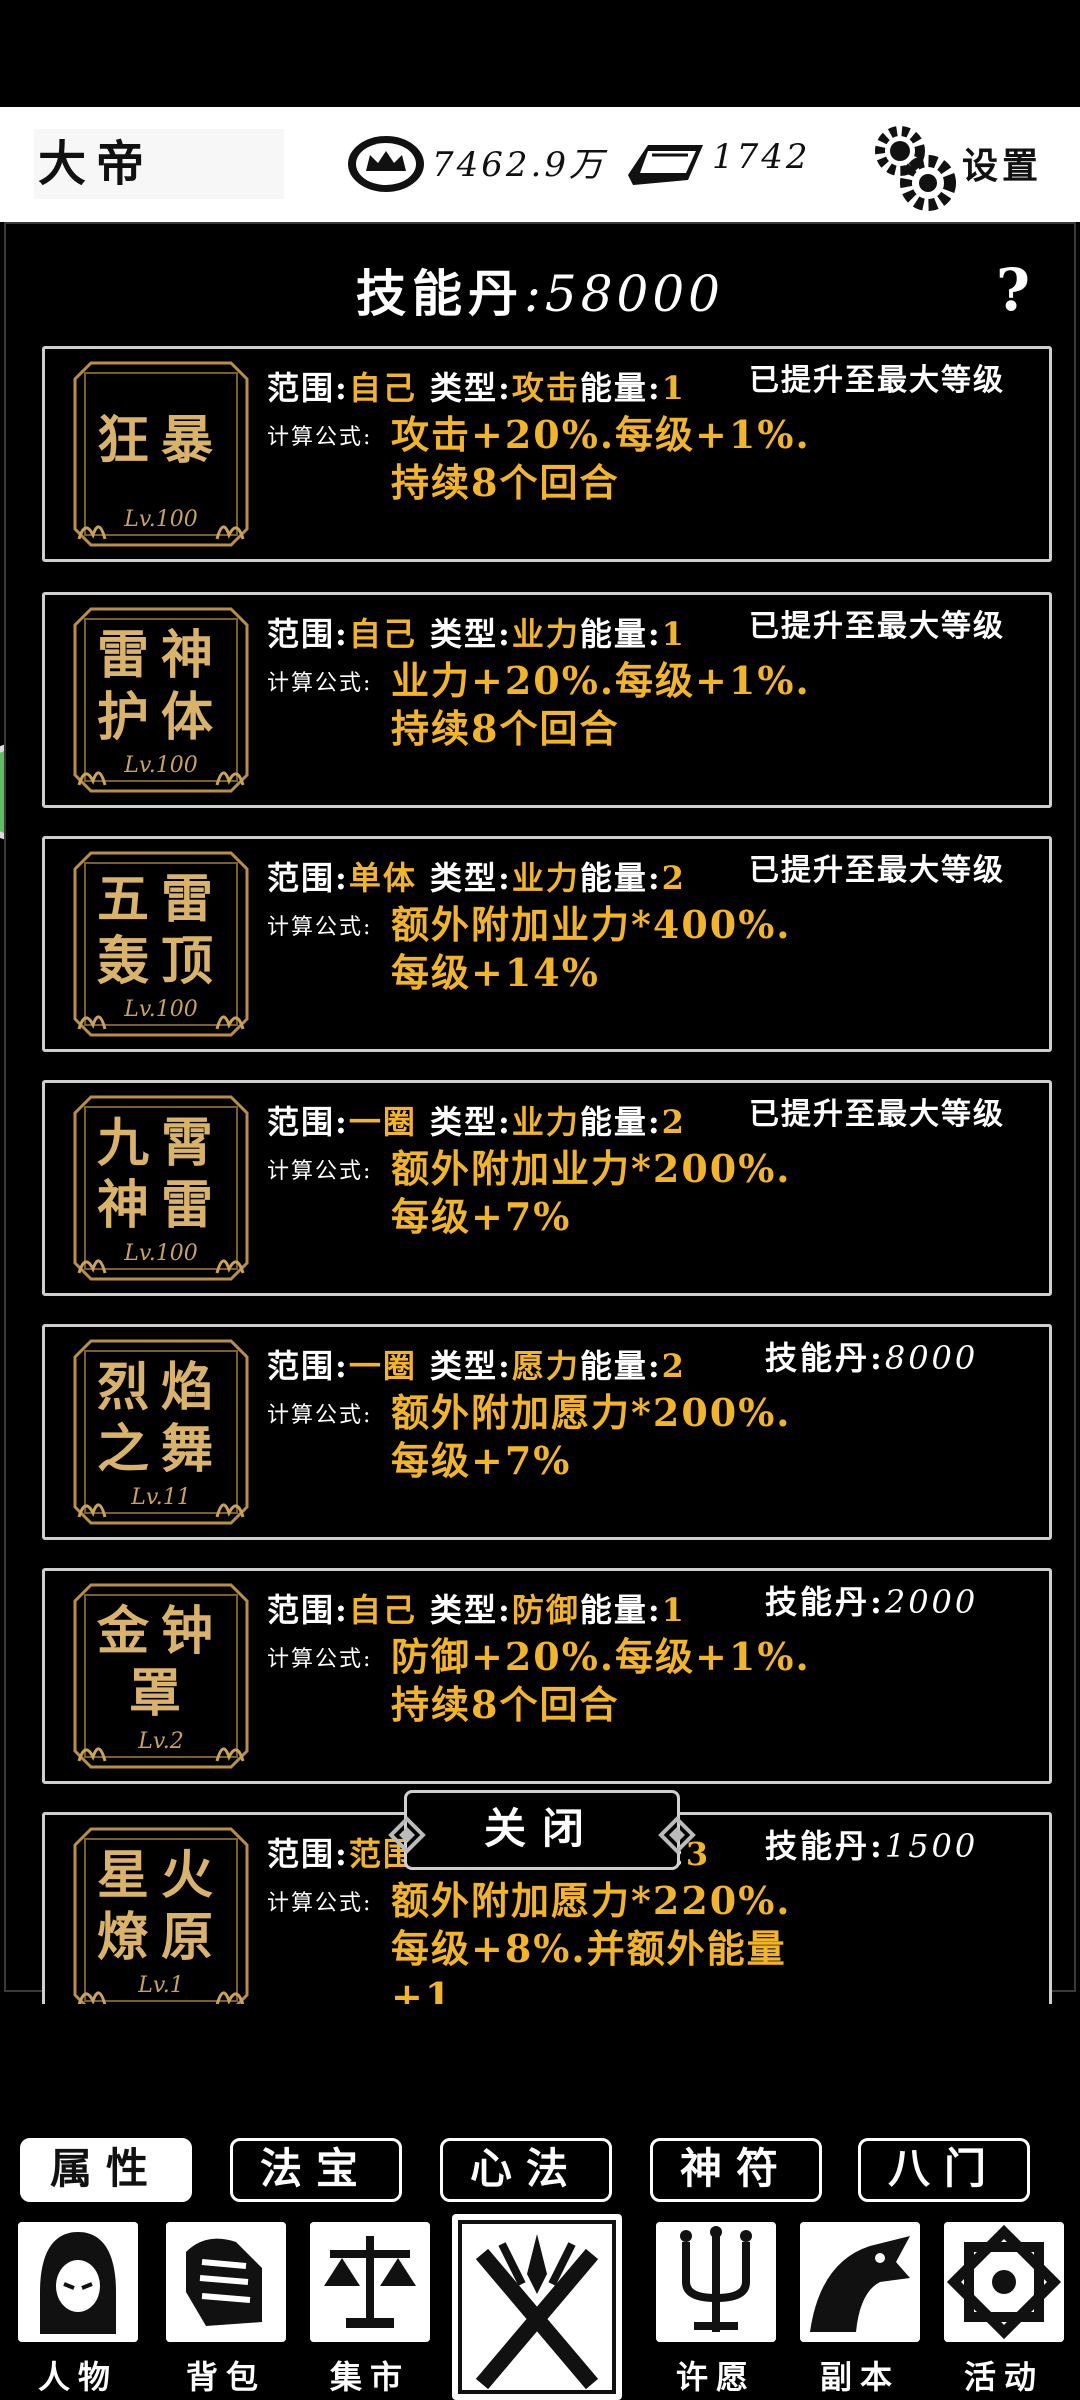 This screenshot has width=1080, height=2400. I want to click on skill-name: 雷神护体, so click(160, 686).